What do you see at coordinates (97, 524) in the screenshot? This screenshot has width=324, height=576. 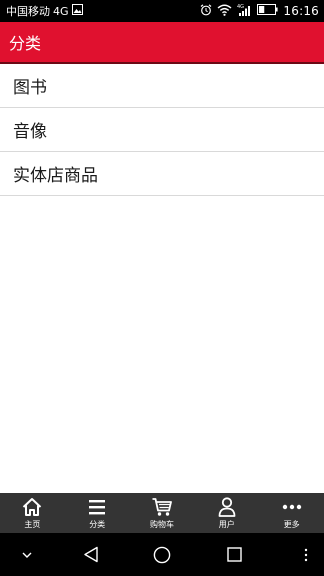 I see `tab-category-label: 分类` at bounding box center [97, 524].